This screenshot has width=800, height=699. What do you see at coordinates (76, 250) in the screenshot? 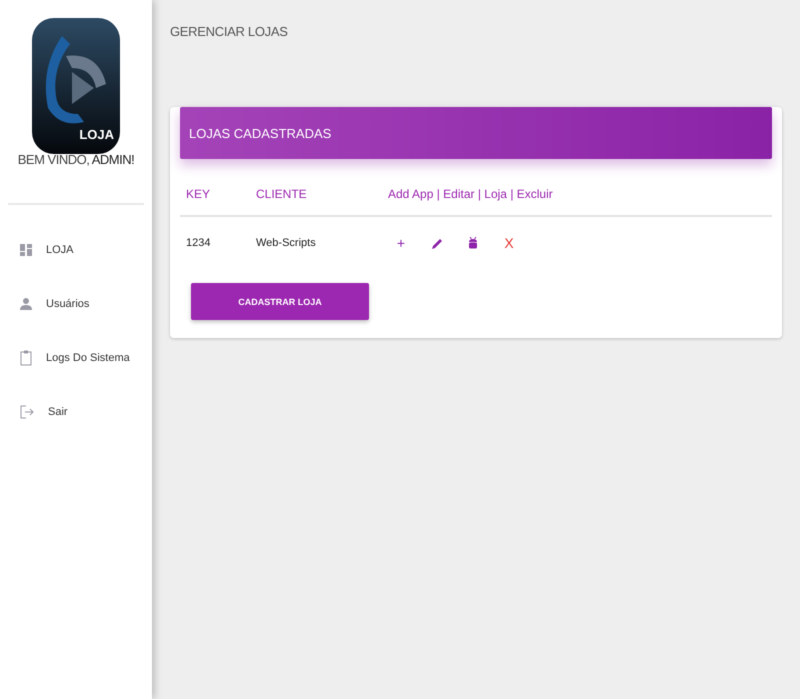
I see `sidebar-item: LOJA` at bounding box center [76, 250].